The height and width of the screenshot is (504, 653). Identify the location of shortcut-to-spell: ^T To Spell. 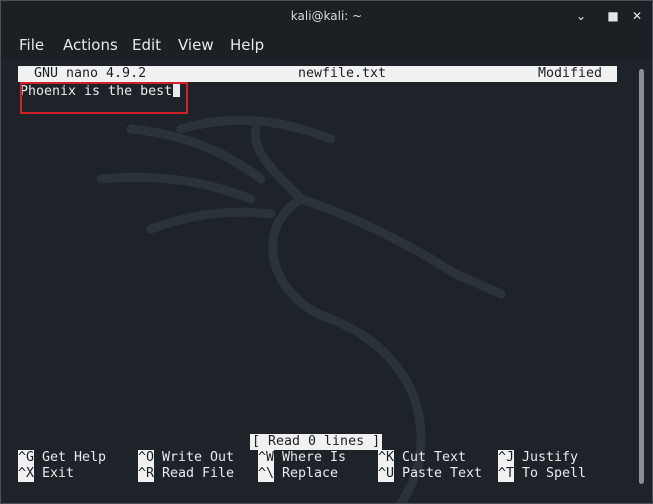
(542, 474).